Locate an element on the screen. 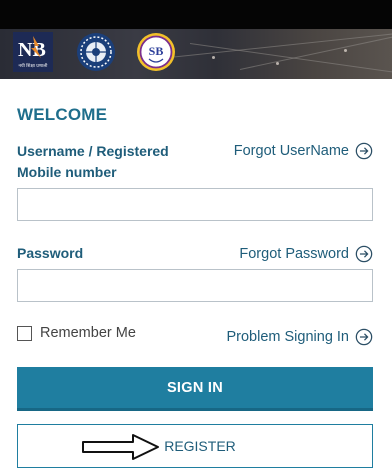  hand-drawn-arrow-icon is located at coordinates (120, 447).